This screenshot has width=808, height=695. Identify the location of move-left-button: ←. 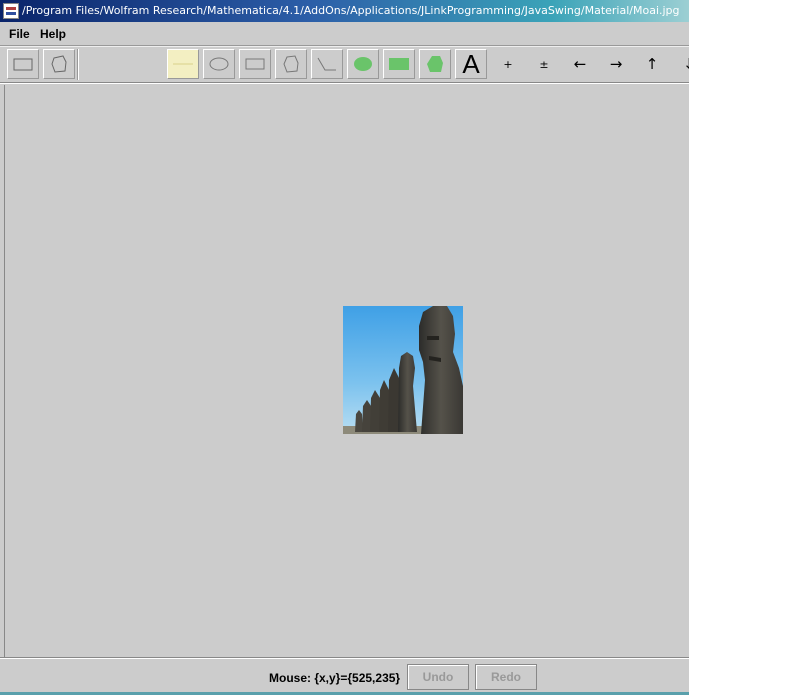
(580, 64).